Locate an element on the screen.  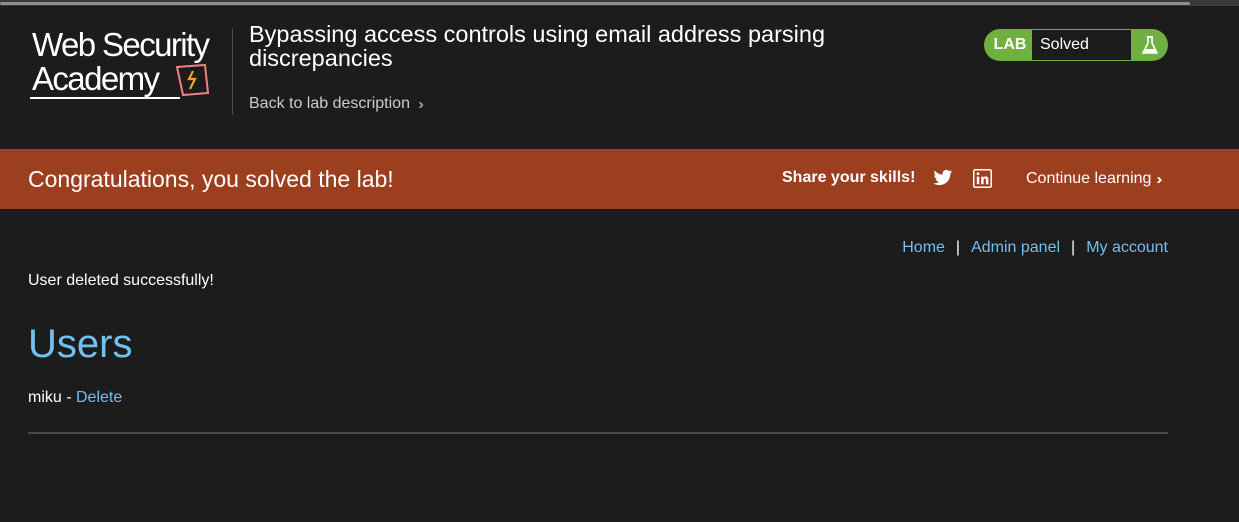
logo-underline is located at coordinates (105, 98).